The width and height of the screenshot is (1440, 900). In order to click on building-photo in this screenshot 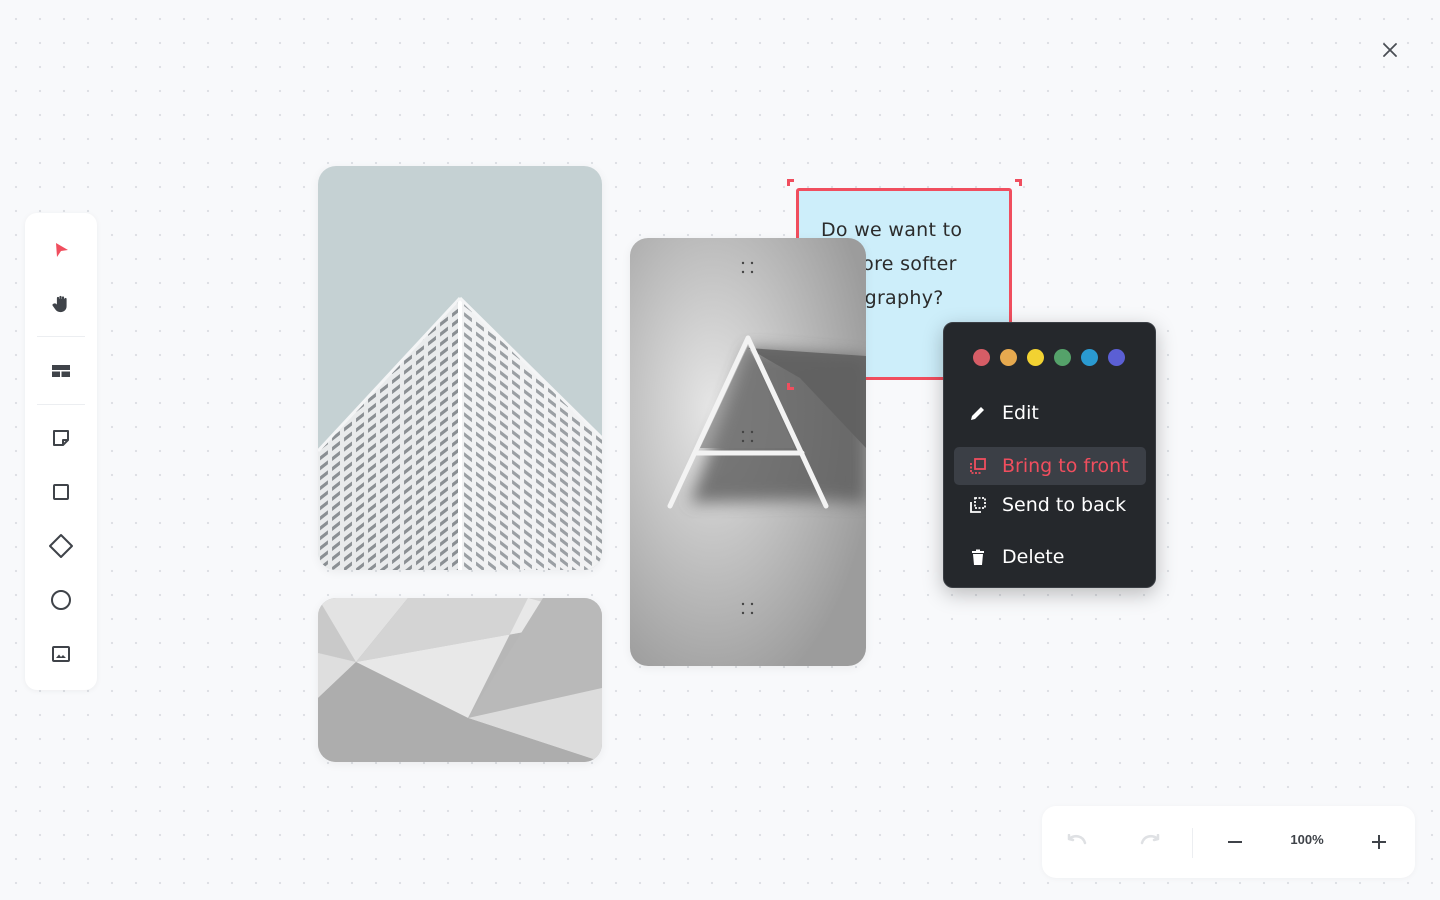, I will do `click(460, 368)`.